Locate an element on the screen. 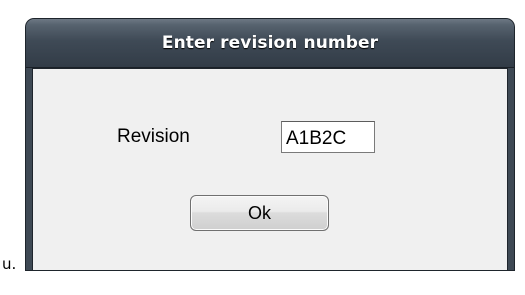 This screenshot has width=525, height=295. revision-label: Revision is located at coordinates (153, 136).